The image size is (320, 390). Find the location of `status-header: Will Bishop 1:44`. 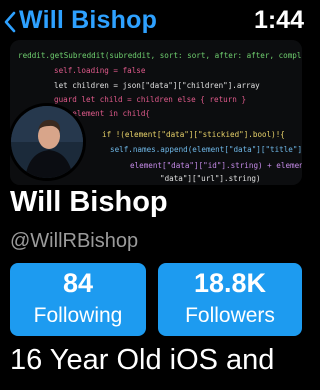

status-header: Will Bishop 1:44 is located at coordinates (156, 22).